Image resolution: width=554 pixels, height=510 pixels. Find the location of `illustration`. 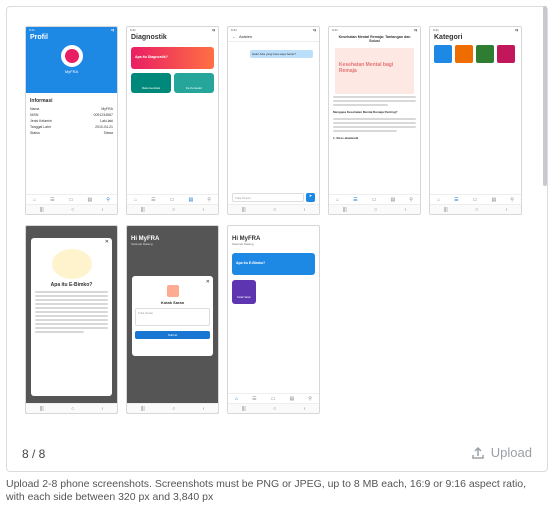

illustration is located at coordinates (71, 264).